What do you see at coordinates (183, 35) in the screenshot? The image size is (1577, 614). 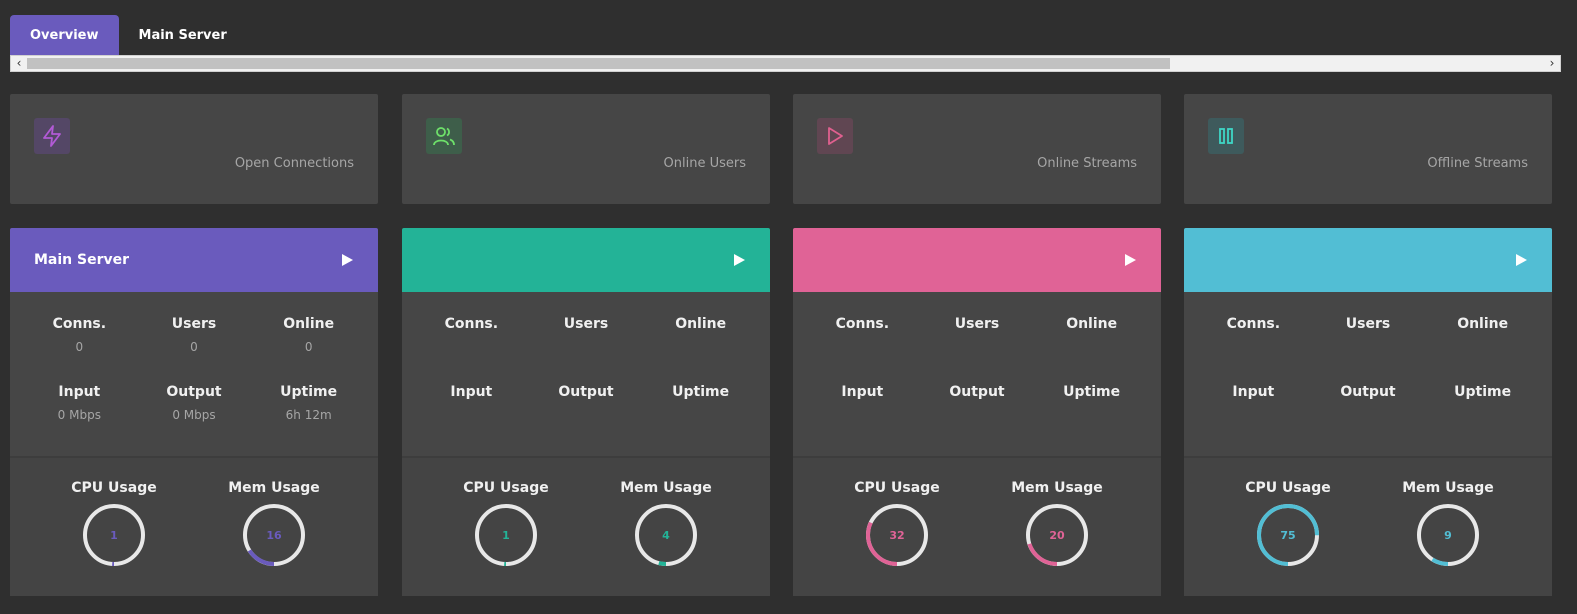 I see `tab-main-server: Main Server` at bounding box center [183, 35].